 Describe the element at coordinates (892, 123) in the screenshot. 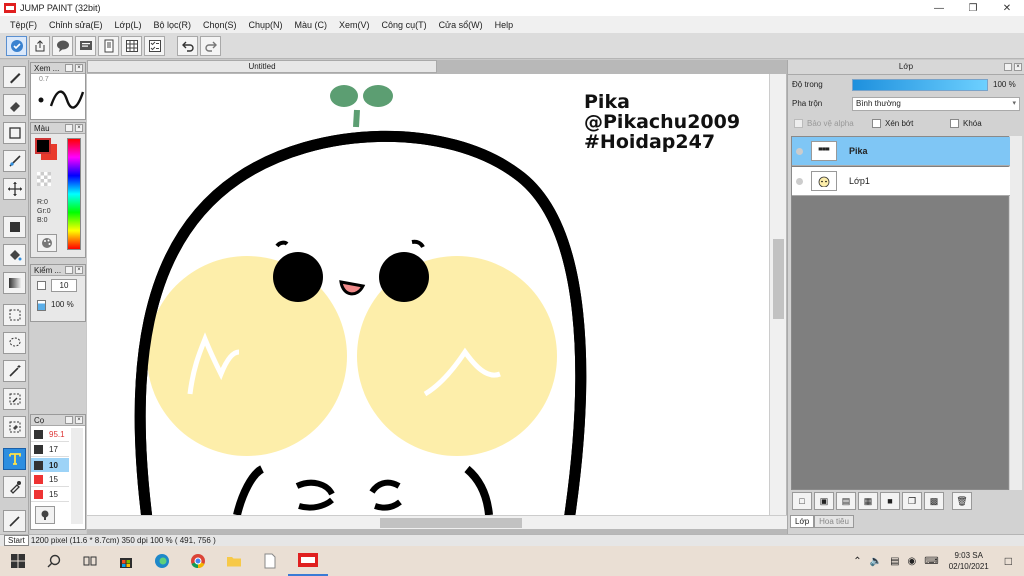

I see `clipping-checkbox: Xén bớt` at that location.